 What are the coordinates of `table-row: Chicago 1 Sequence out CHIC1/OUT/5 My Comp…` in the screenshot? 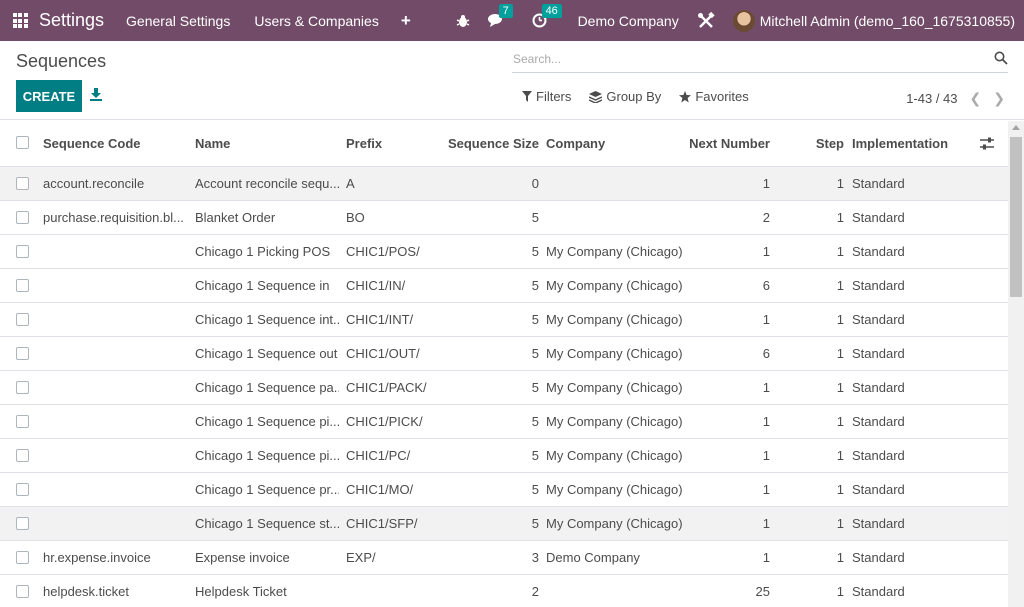 It's located at (504, 354).